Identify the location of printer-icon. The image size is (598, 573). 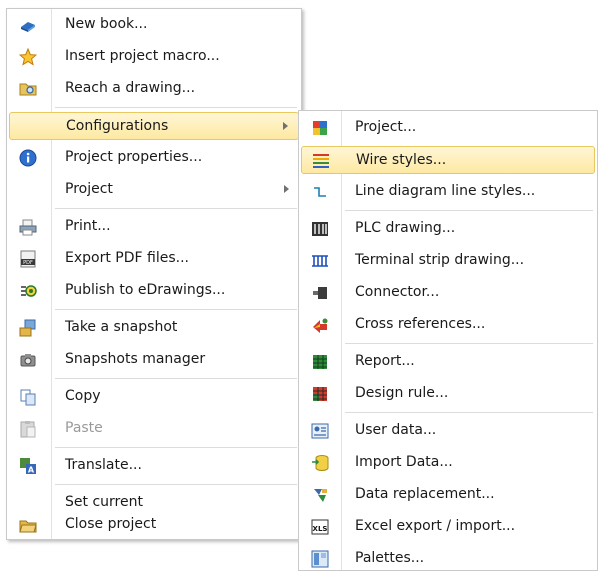
(28, 227).